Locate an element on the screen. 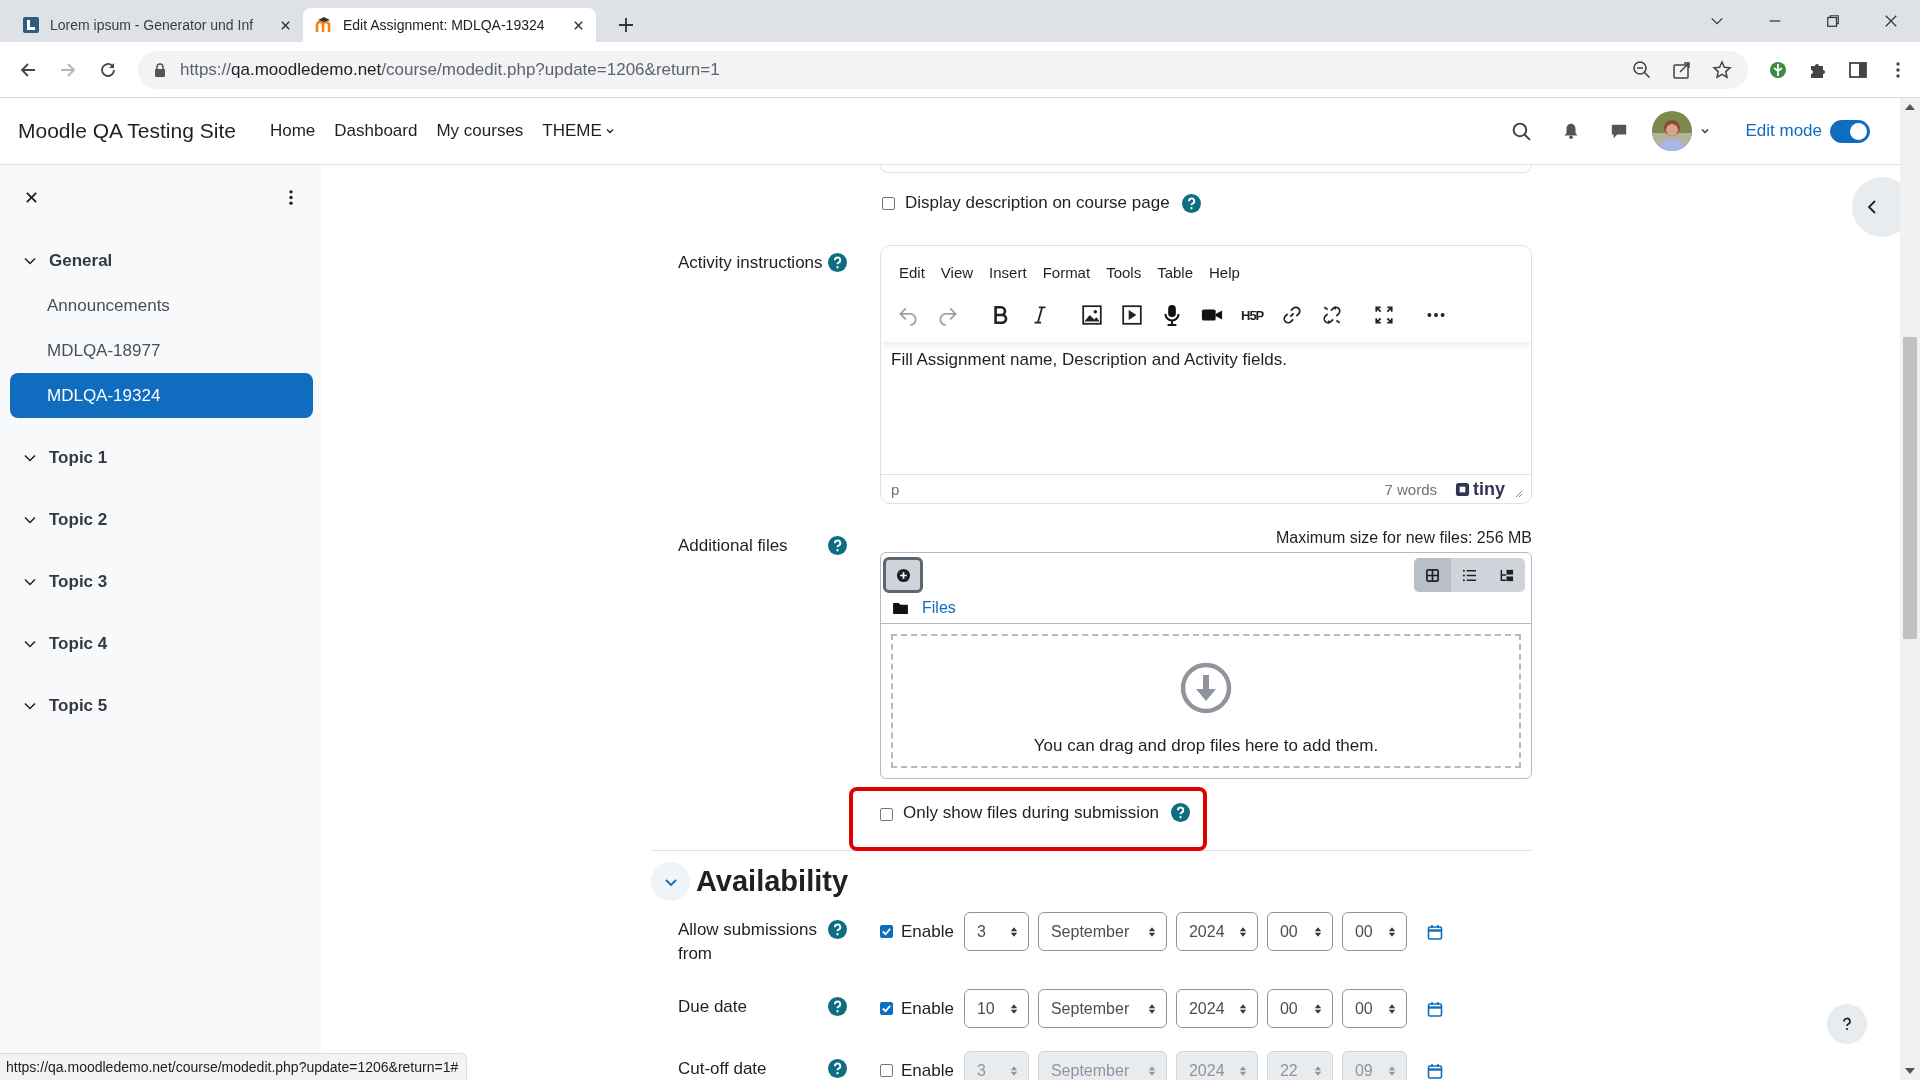 This screenshot has height=1080, width=1920. scrollbar-track is located at coordinates (1910, 589).